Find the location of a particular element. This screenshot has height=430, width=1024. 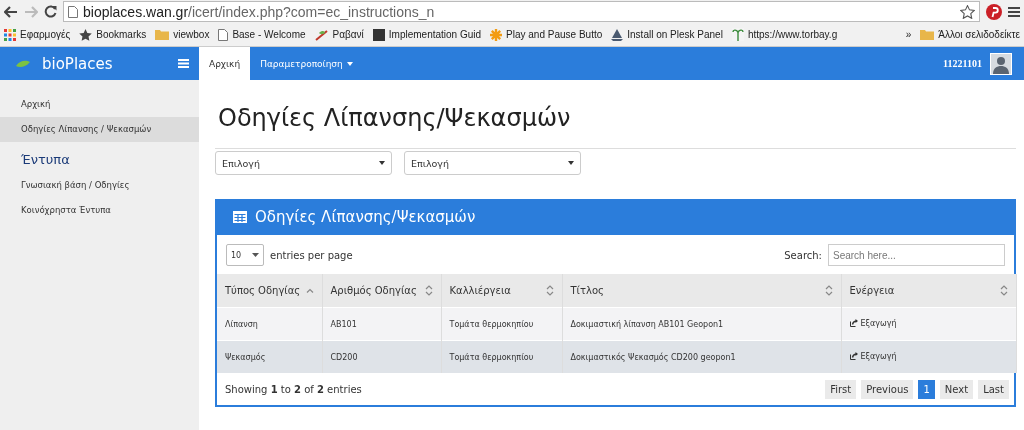

brand-name: bioPlaces is located at coordinates (77, 63).